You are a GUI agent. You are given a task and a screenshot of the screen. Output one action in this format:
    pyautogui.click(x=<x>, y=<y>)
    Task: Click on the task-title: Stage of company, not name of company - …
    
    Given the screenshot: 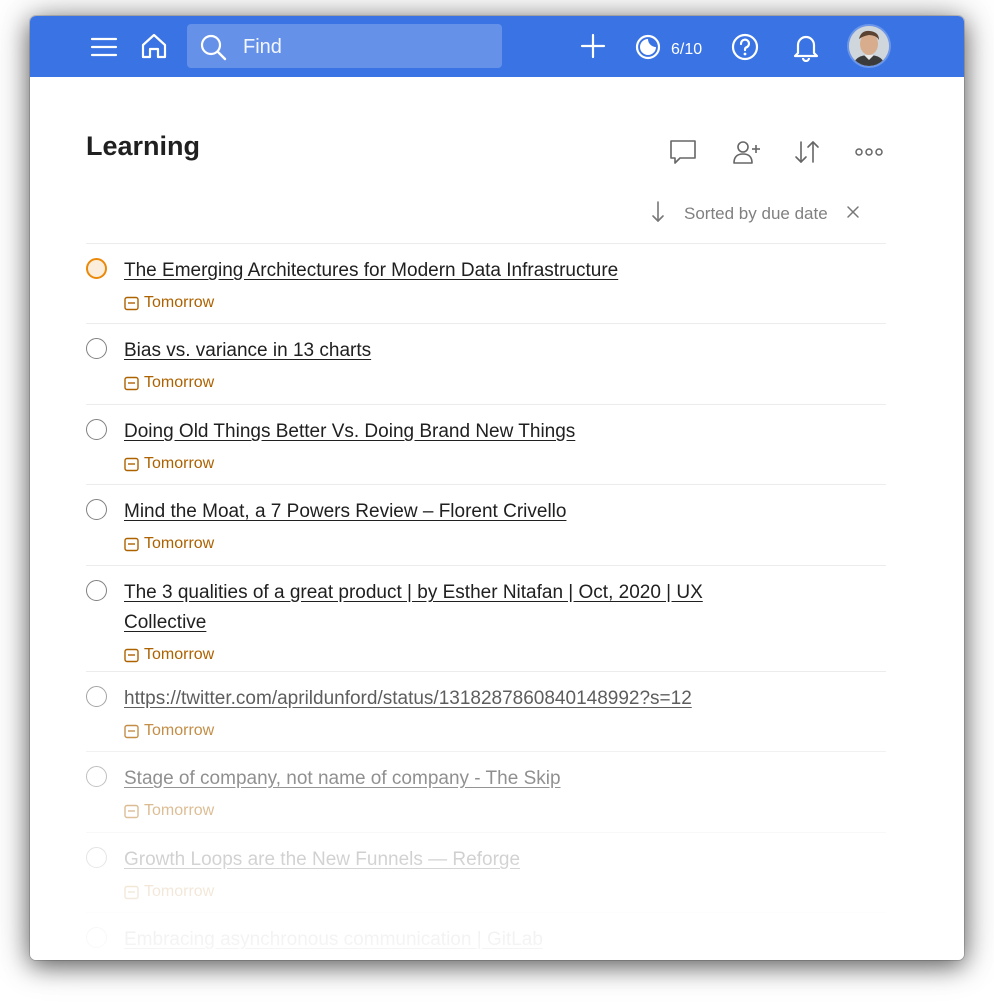 What is the action you would take?
    pyautogui.click(x=449, y=779)
    